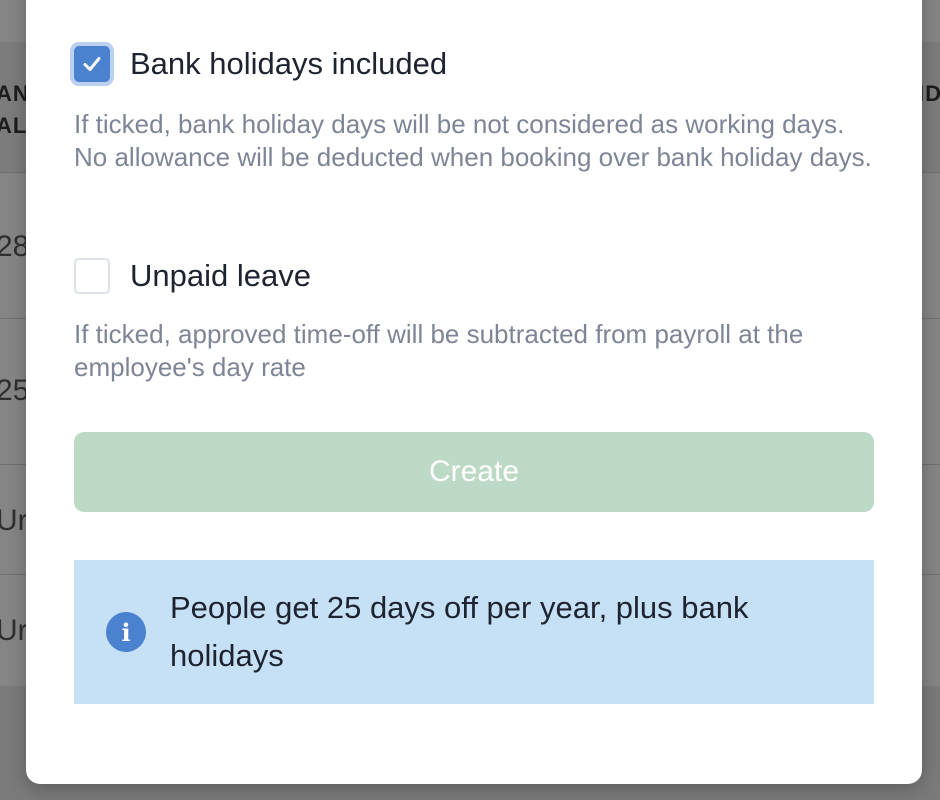 This screenshot has width=940, height=800. Describe the element at coordinates (92, 276) in the screenshot. I see `unpaid-leave-checkbox` at that location.